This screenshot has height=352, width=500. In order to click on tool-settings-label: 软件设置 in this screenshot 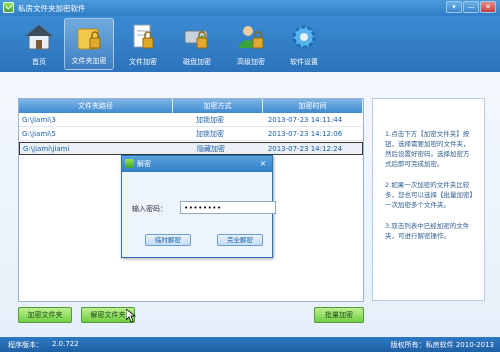, I will do `click(304, 62)`.